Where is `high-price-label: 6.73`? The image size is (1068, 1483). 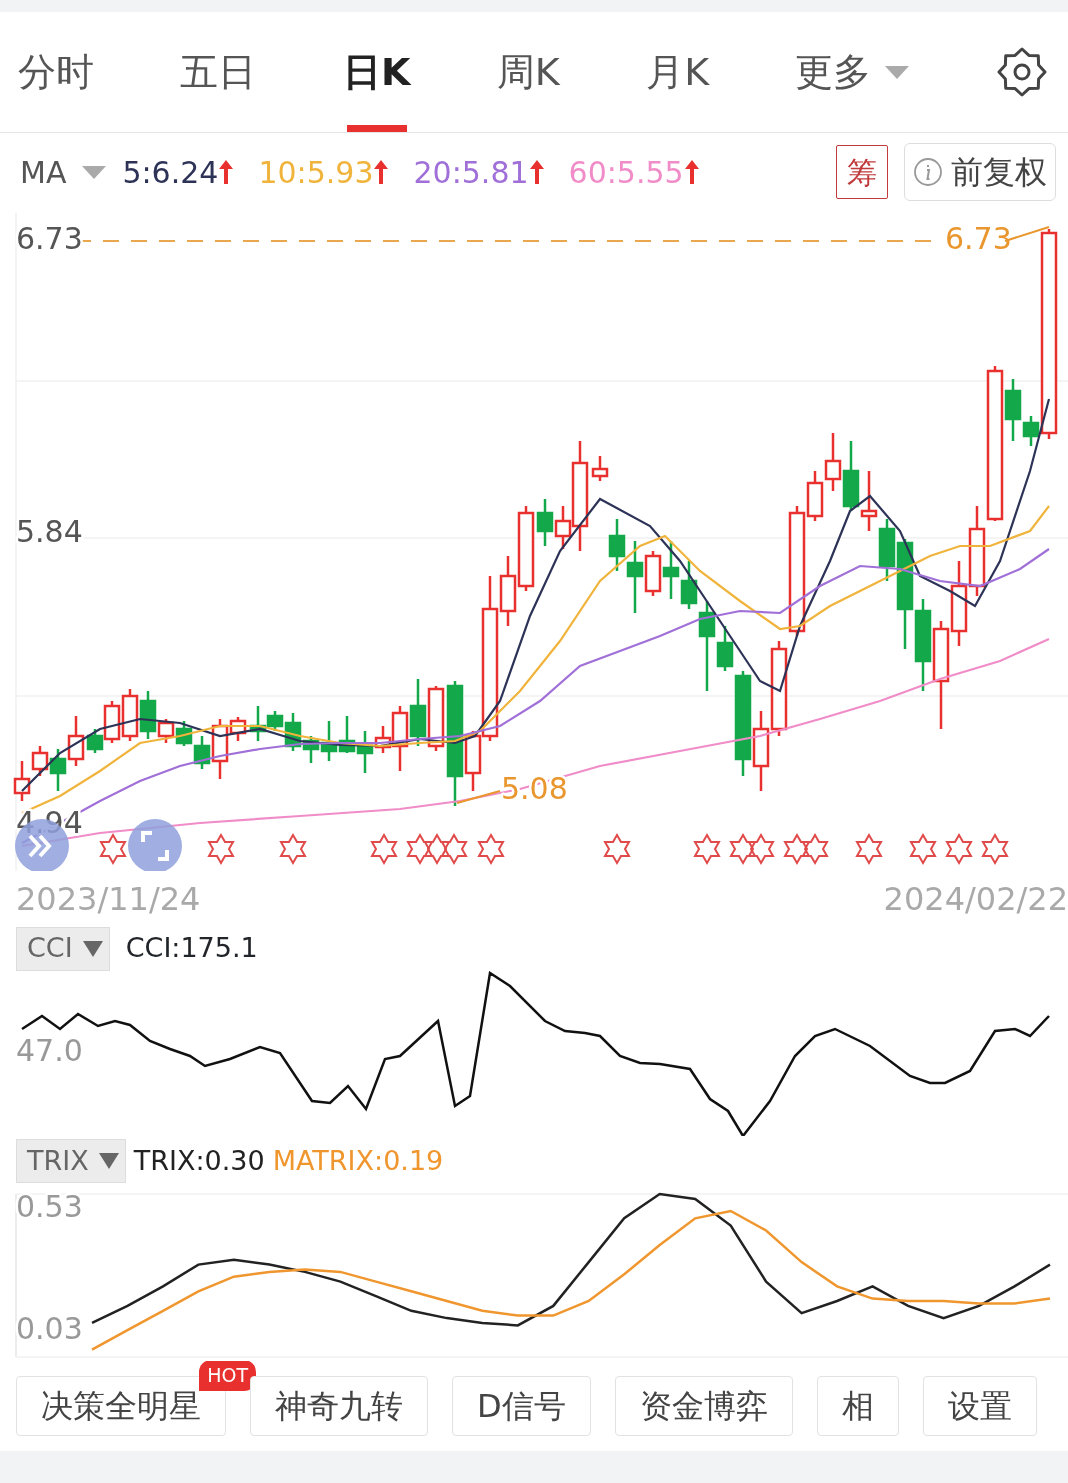
high-price-label: 6.73 is located at coordinates (978, 238).